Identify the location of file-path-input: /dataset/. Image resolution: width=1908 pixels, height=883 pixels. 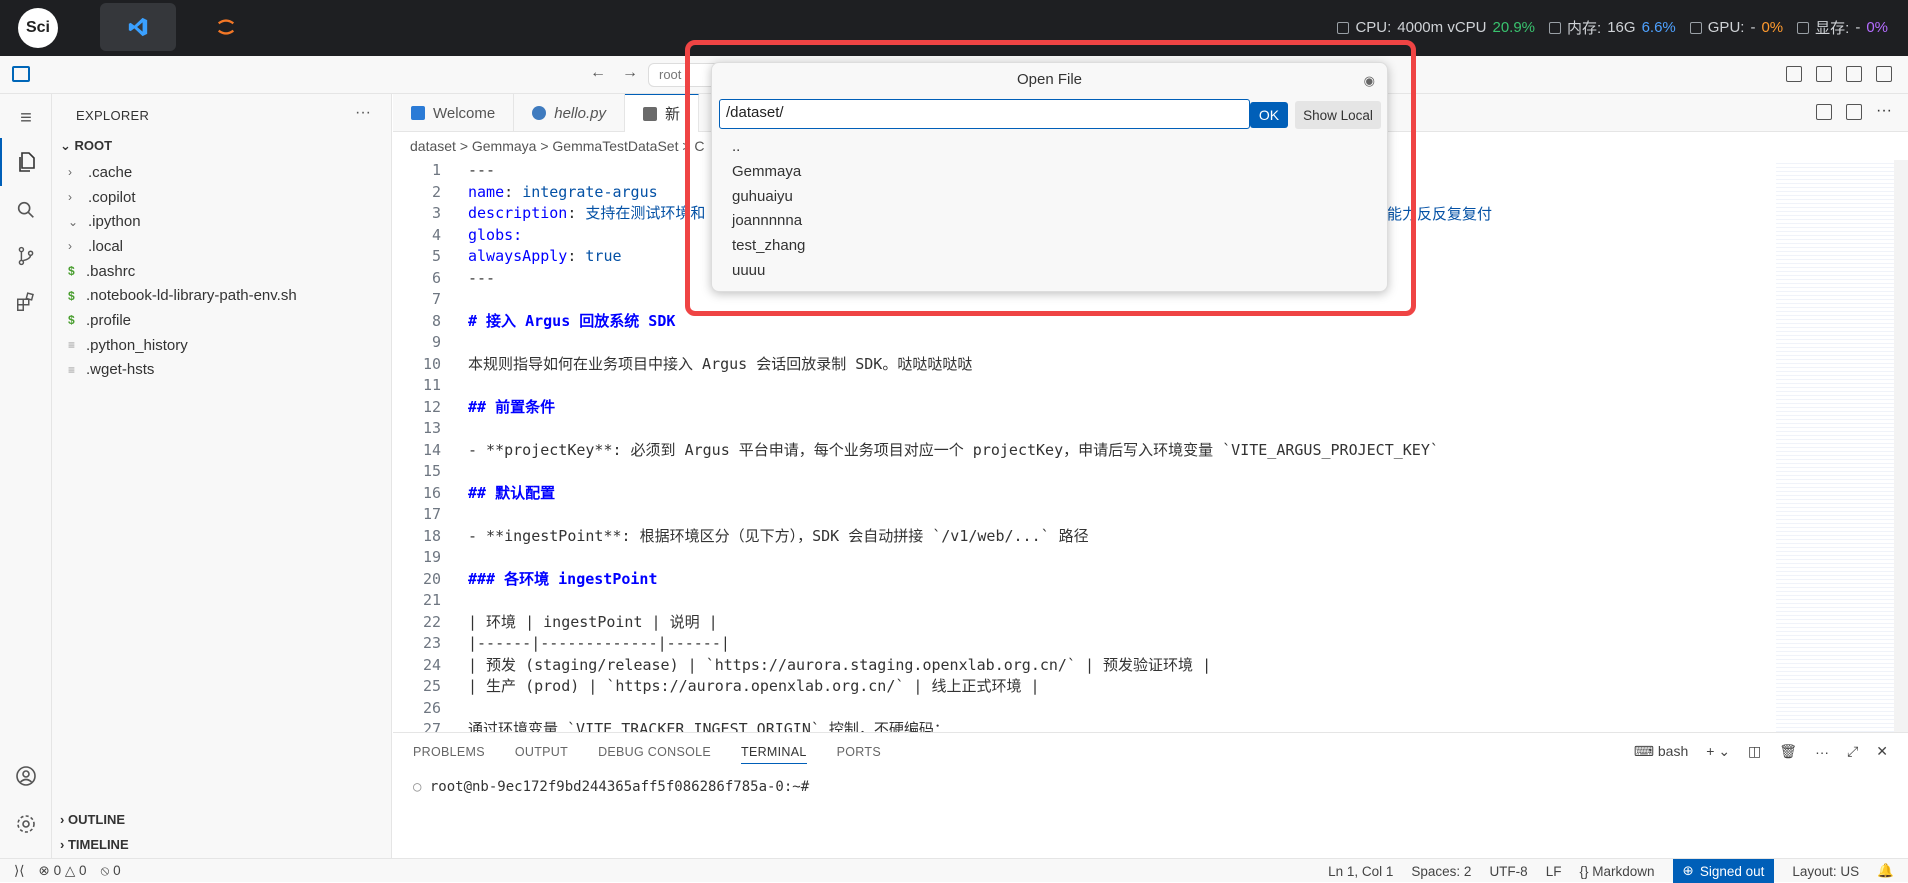
(984, 114).